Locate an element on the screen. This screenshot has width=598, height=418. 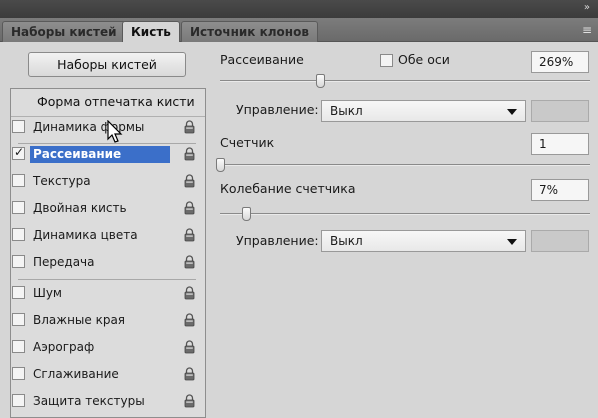
list-item-label: Рассеивание is located at coordinates (100, 154).